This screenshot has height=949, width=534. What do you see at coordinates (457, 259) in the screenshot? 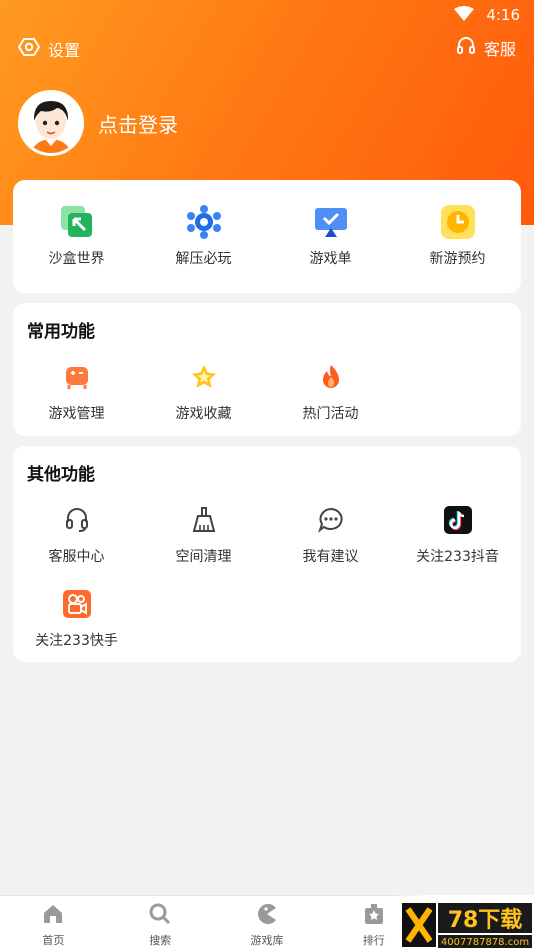
I see `quick-item-label: 新游预约` at bounding box center [457, 259].